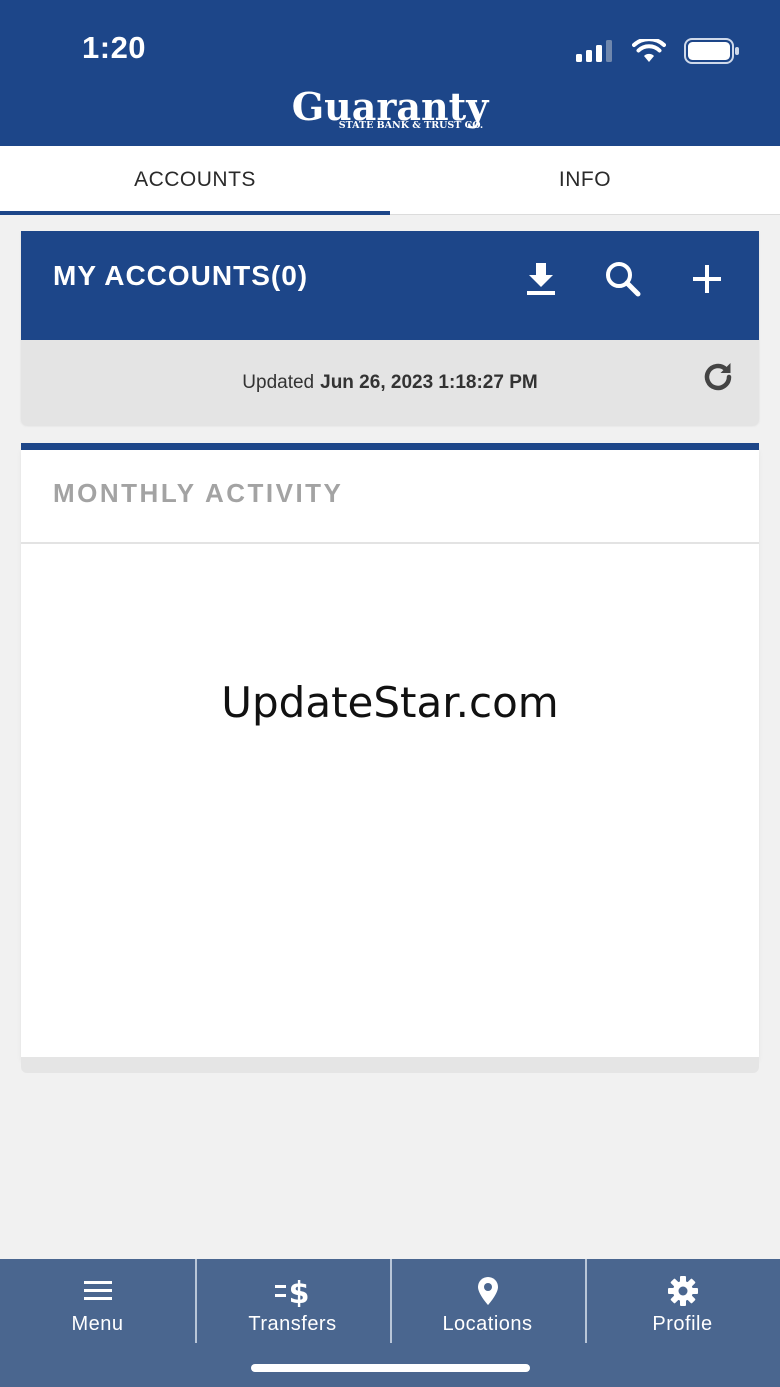  Describe the element at coordinates (390, 1368) in the screenshot. I see `home-indicator` at that location.